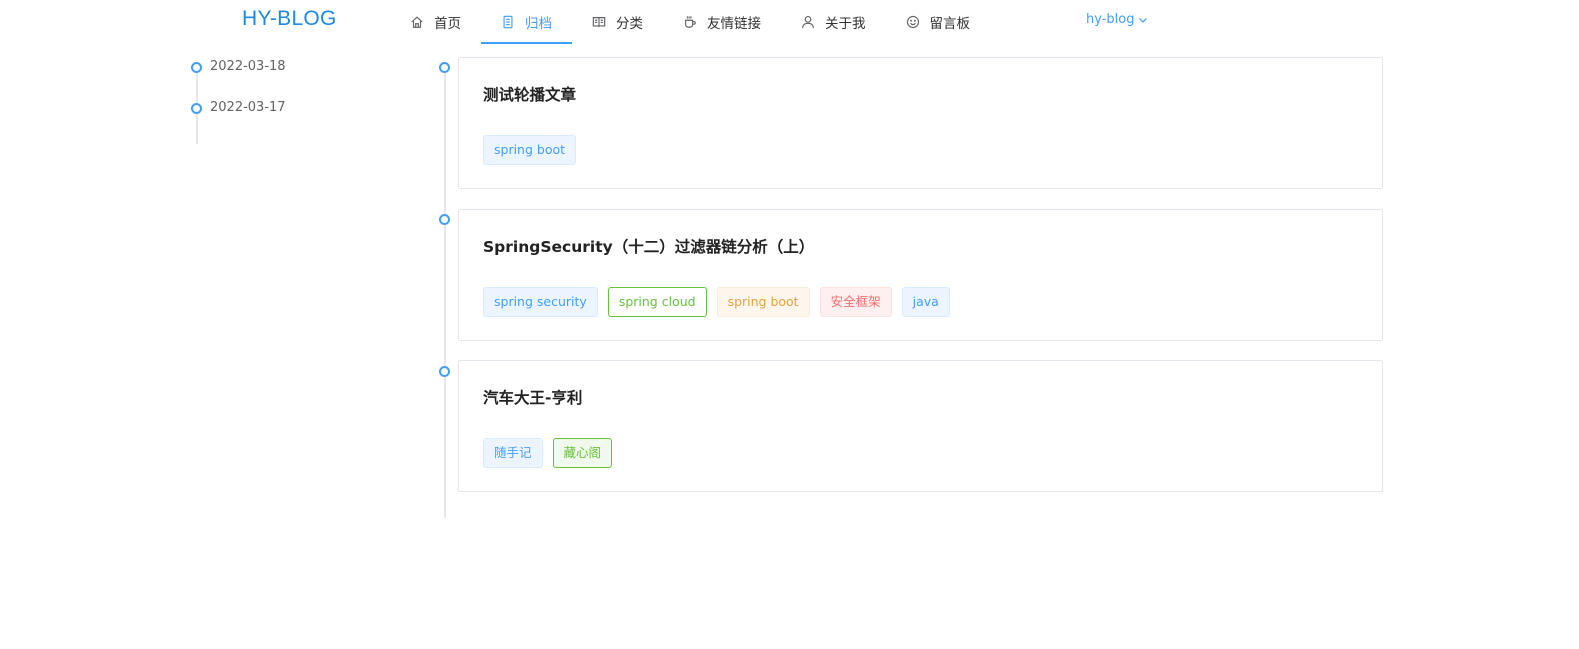 The width and height of the screenshot is (1579, 649). What do you see at coordinates (657, 302) in the screenshot?
I see `tag: spring cloud` at bounding box center [657, 302].